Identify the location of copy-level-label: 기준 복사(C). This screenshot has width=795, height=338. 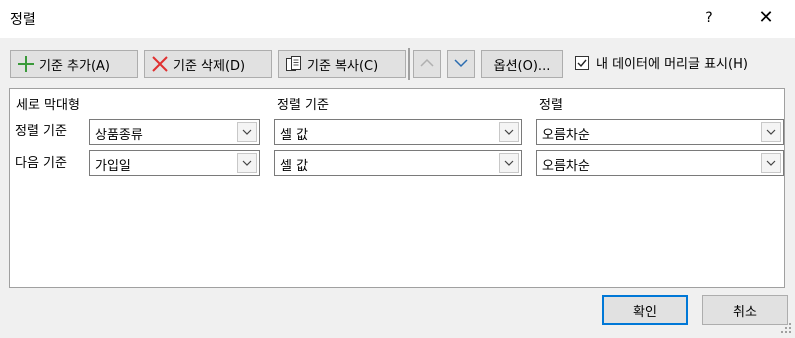
(343, 66).